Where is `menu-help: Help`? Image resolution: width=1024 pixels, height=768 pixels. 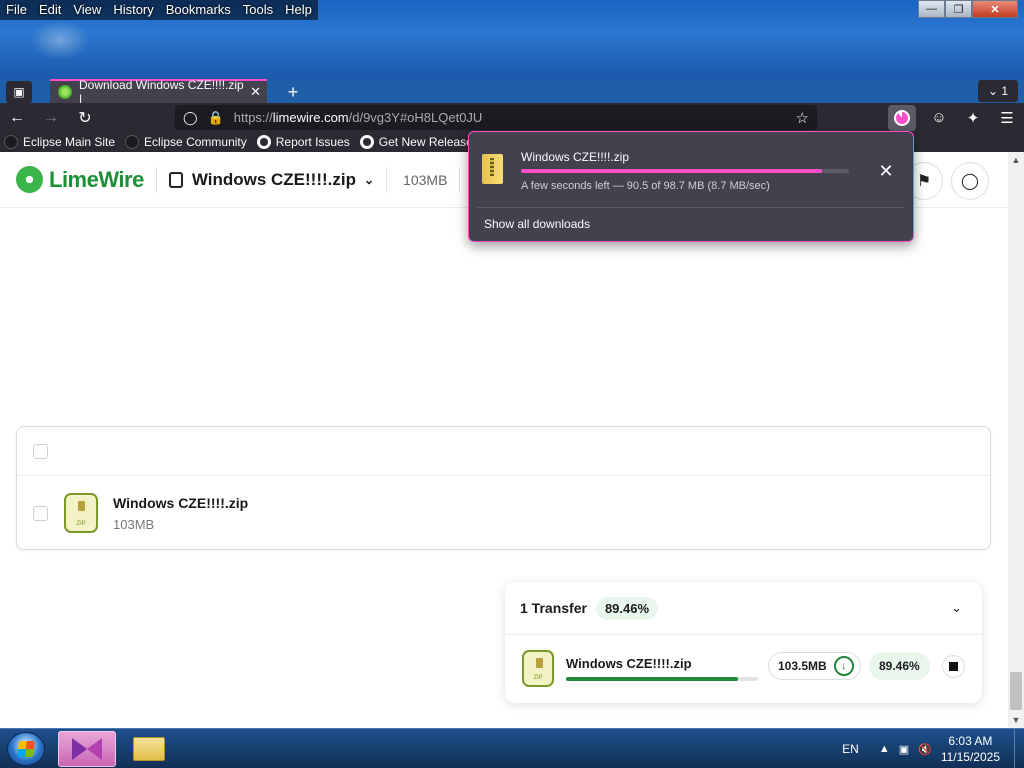
menu-help: Help is located at coordinates (298, 10).